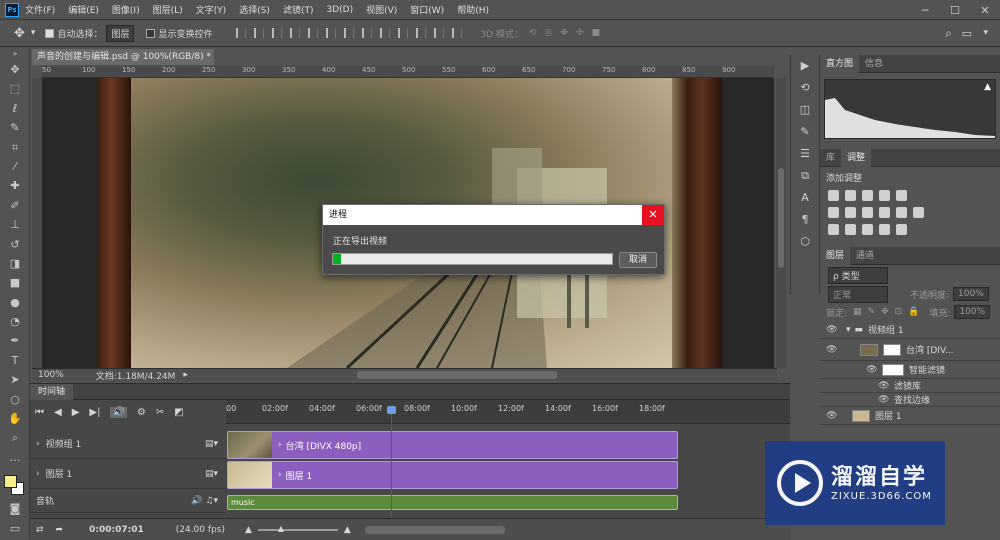  What do you see at coordinates (15, 88) in the screenshot?
I see `marquee-tool-icon: ⬚` at bounding box center [15, 88].